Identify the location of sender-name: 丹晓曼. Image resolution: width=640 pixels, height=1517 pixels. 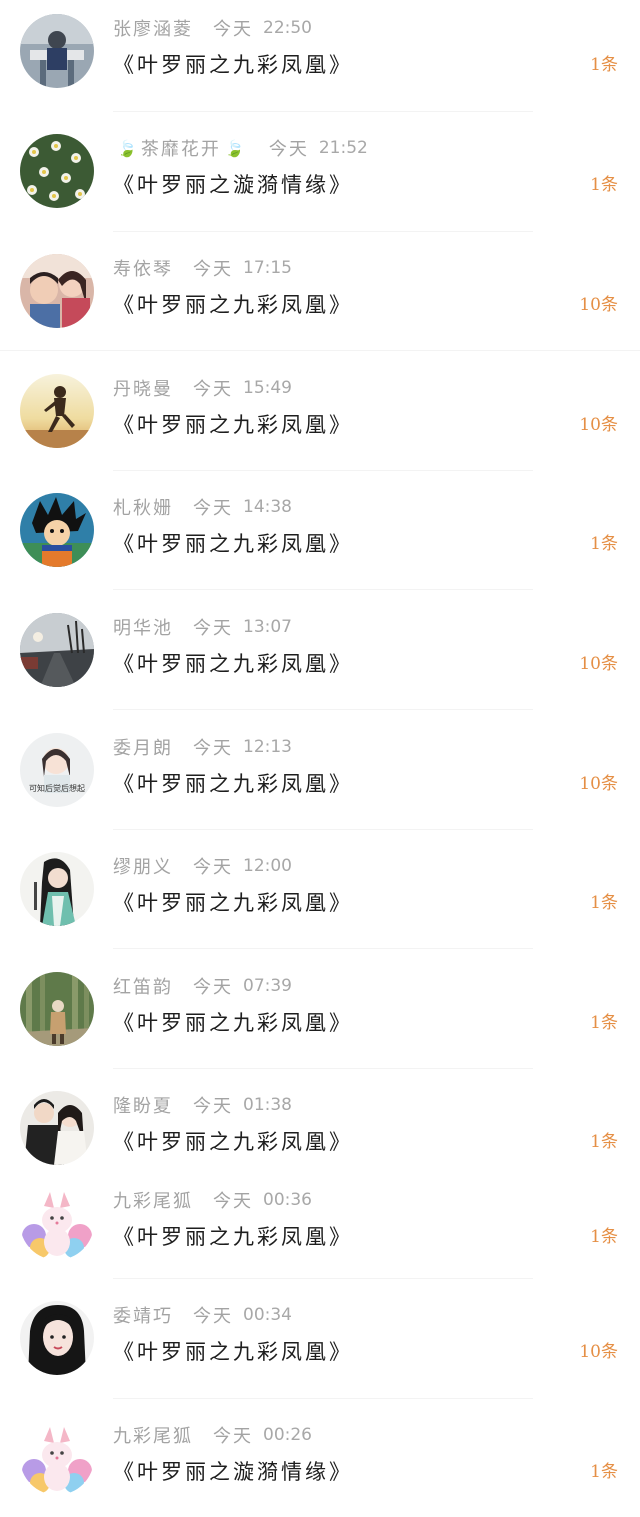
(143, 389).